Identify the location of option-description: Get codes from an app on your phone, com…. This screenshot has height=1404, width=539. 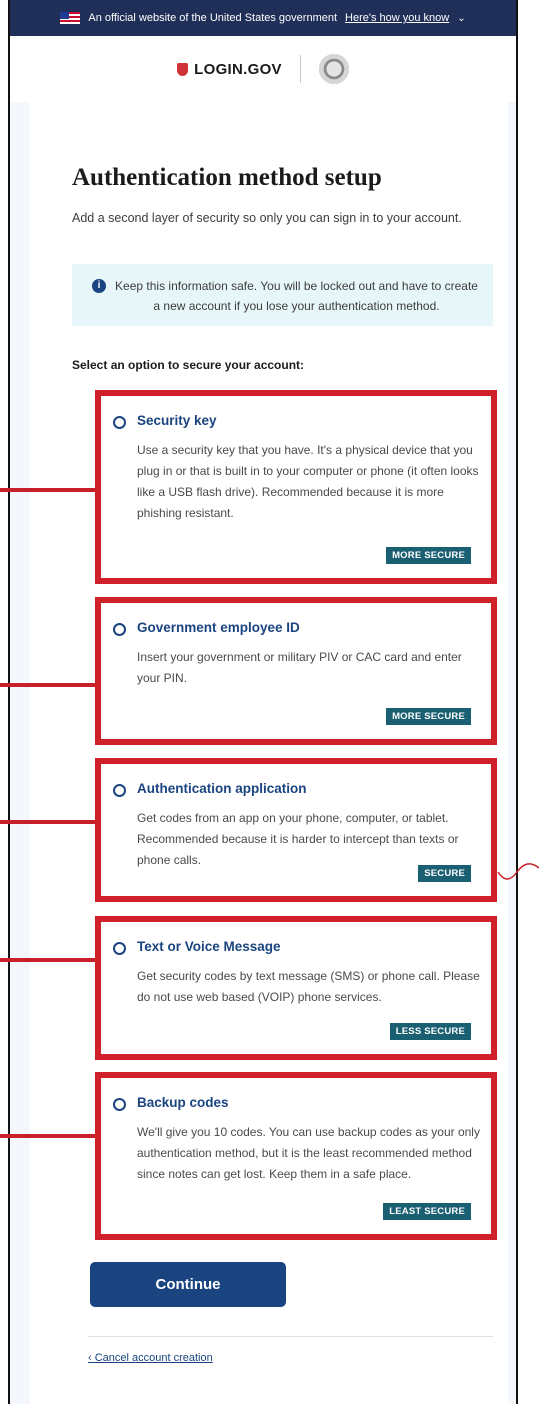
(298, 839).